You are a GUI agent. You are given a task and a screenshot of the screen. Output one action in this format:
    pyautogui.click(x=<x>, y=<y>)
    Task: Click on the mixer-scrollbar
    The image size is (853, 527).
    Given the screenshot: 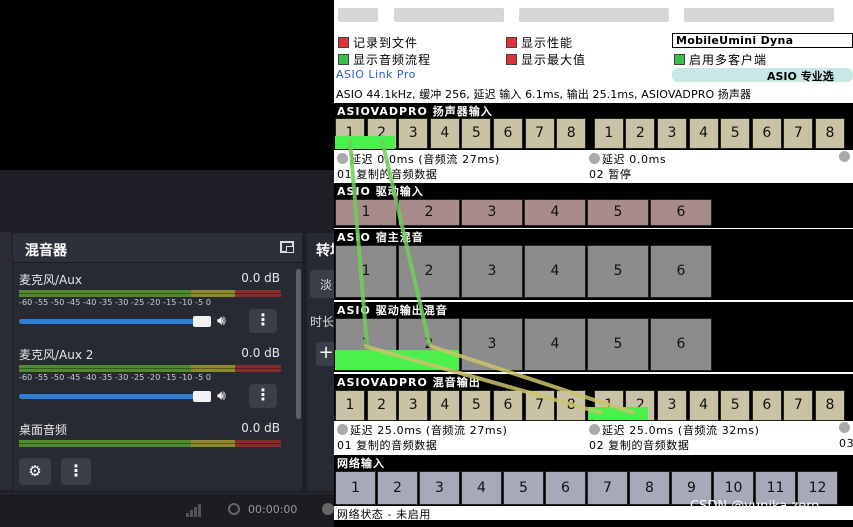 What is the action you would take?
    pyautogui.click(x=298, y=344)
    